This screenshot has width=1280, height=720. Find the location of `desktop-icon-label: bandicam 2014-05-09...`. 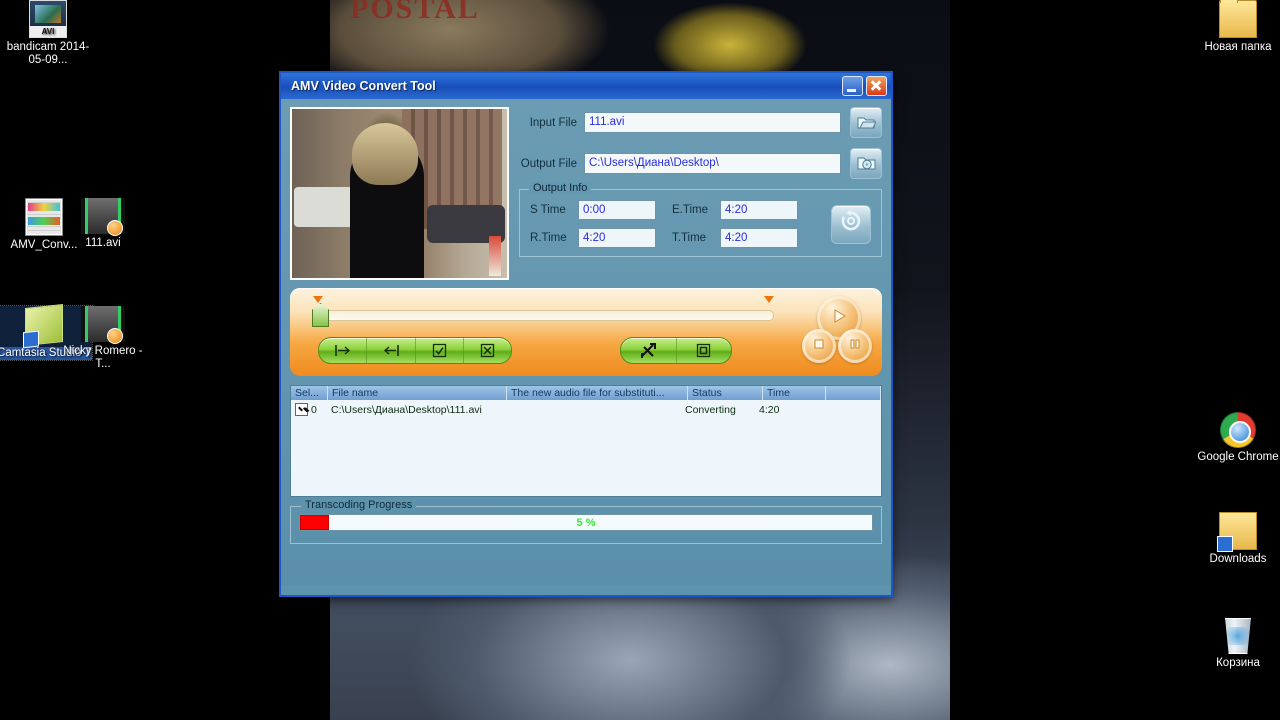

desktop-icon-label: bandicam 2014-05-09... is located at coordinates (48, 53).